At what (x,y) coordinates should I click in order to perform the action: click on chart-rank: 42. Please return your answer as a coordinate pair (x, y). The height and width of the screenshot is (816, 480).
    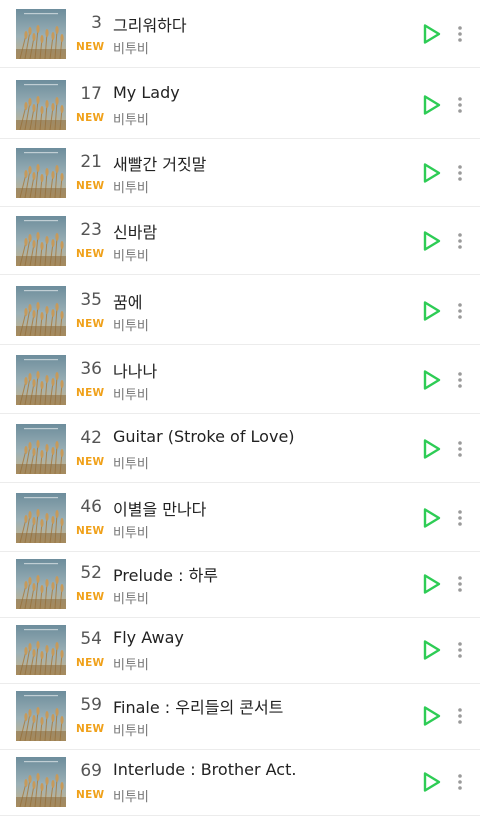
    Looking at the image, I should click on (91, 438).